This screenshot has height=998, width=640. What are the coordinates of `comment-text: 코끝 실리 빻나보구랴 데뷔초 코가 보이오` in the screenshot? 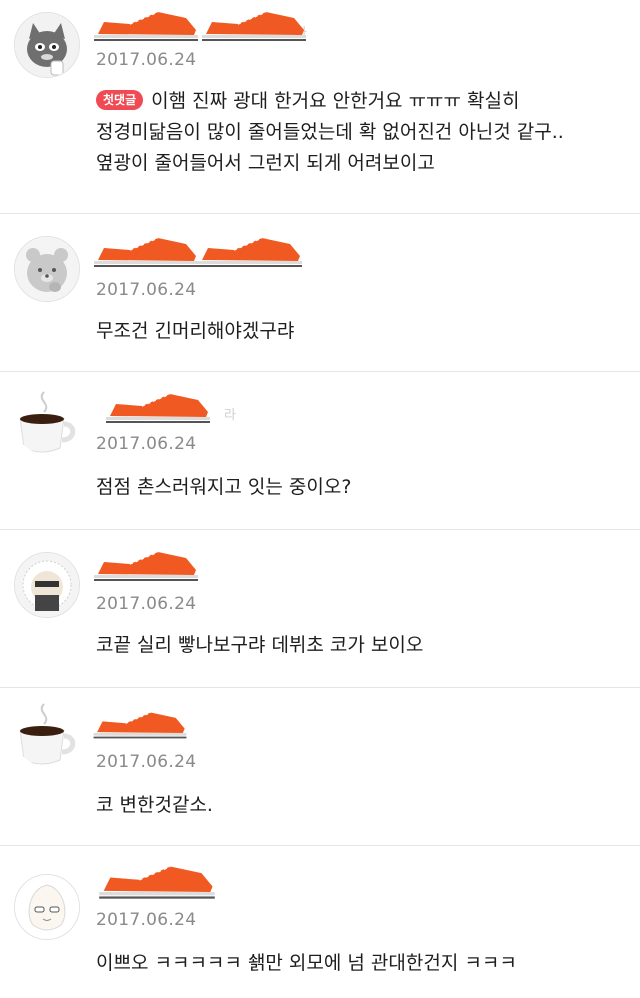 It's located at (359, 645).